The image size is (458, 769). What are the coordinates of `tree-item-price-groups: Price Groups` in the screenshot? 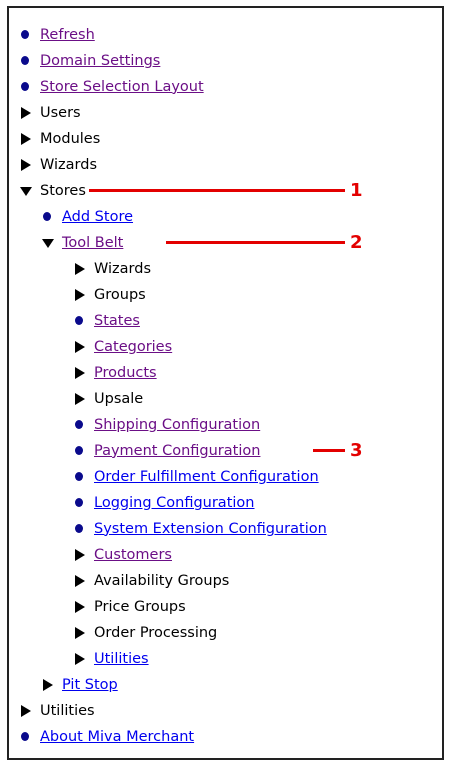 It's located at (130, 607).